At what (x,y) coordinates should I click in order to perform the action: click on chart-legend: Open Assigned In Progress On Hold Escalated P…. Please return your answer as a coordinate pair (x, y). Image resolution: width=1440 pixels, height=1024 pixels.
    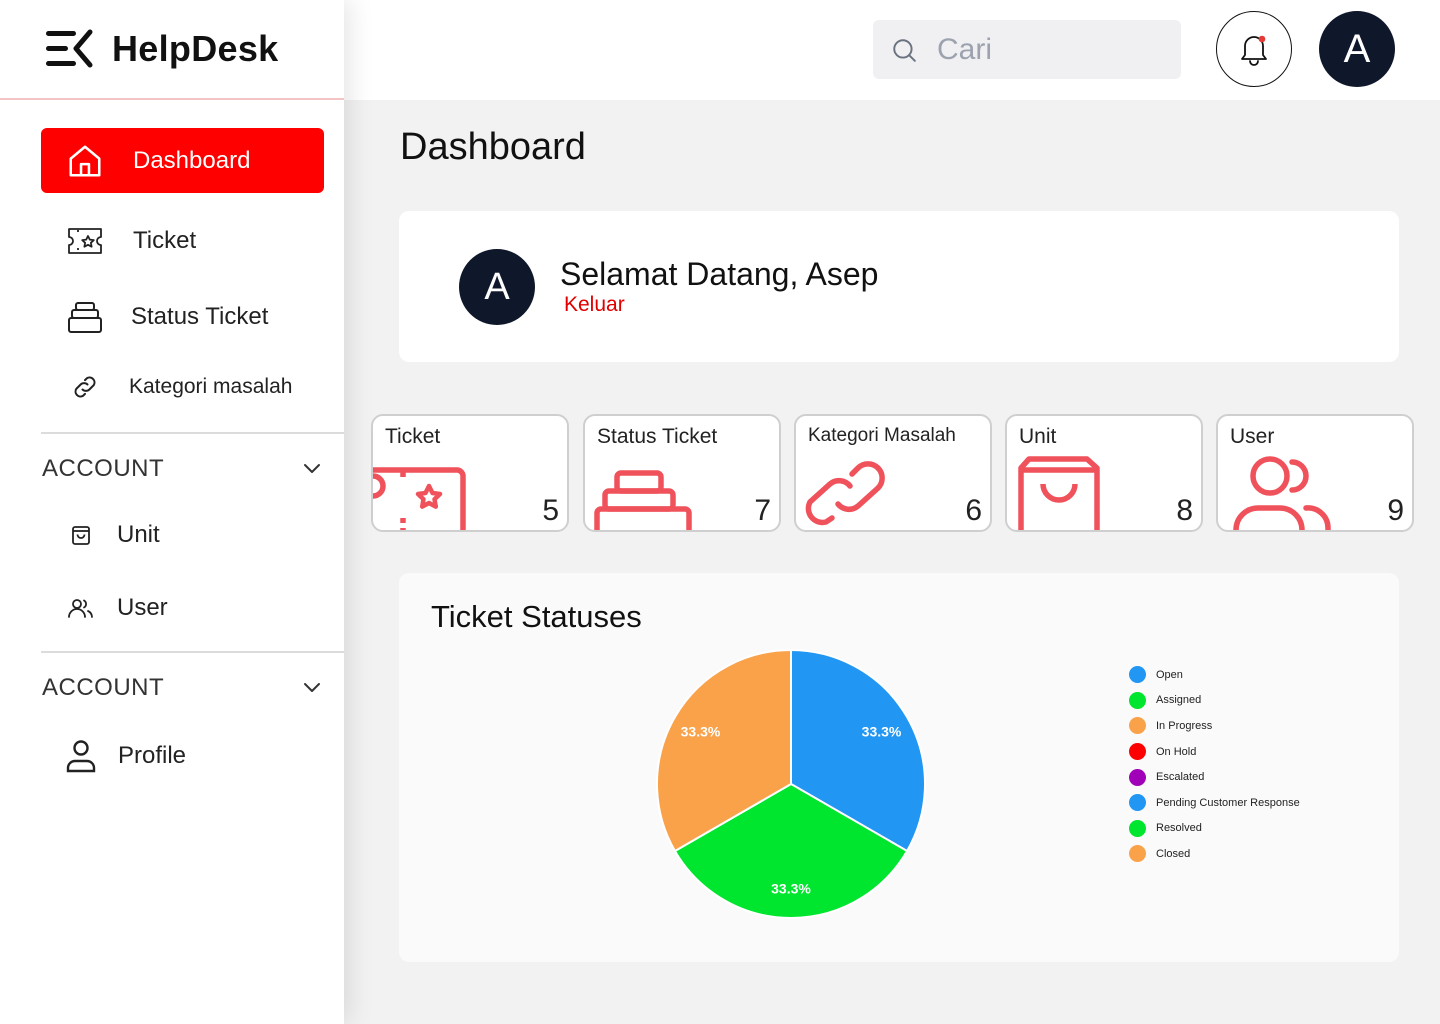
    Looking at the image, I should click on (1214, 764).